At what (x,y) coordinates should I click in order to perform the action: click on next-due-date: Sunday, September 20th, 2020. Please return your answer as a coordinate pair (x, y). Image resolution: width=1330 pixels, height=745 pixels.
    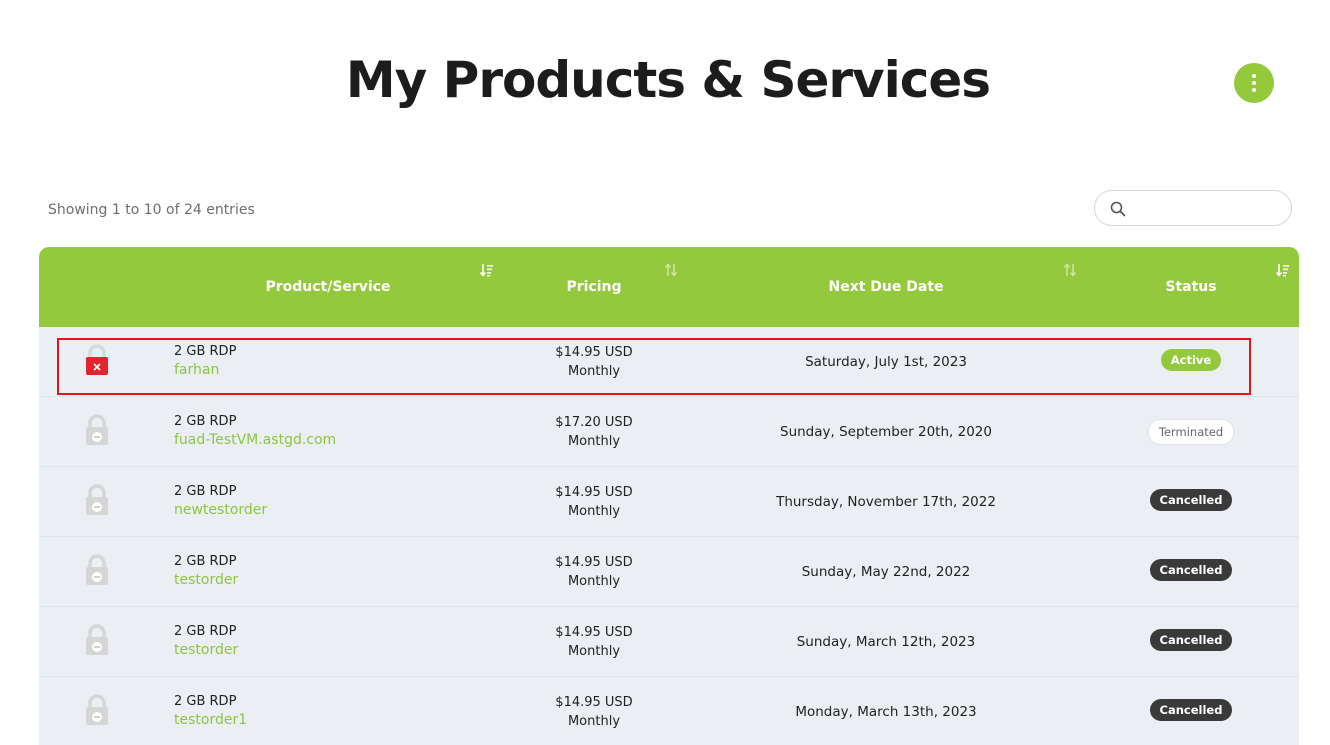
    Looking at the image, I should click on (886, 432).